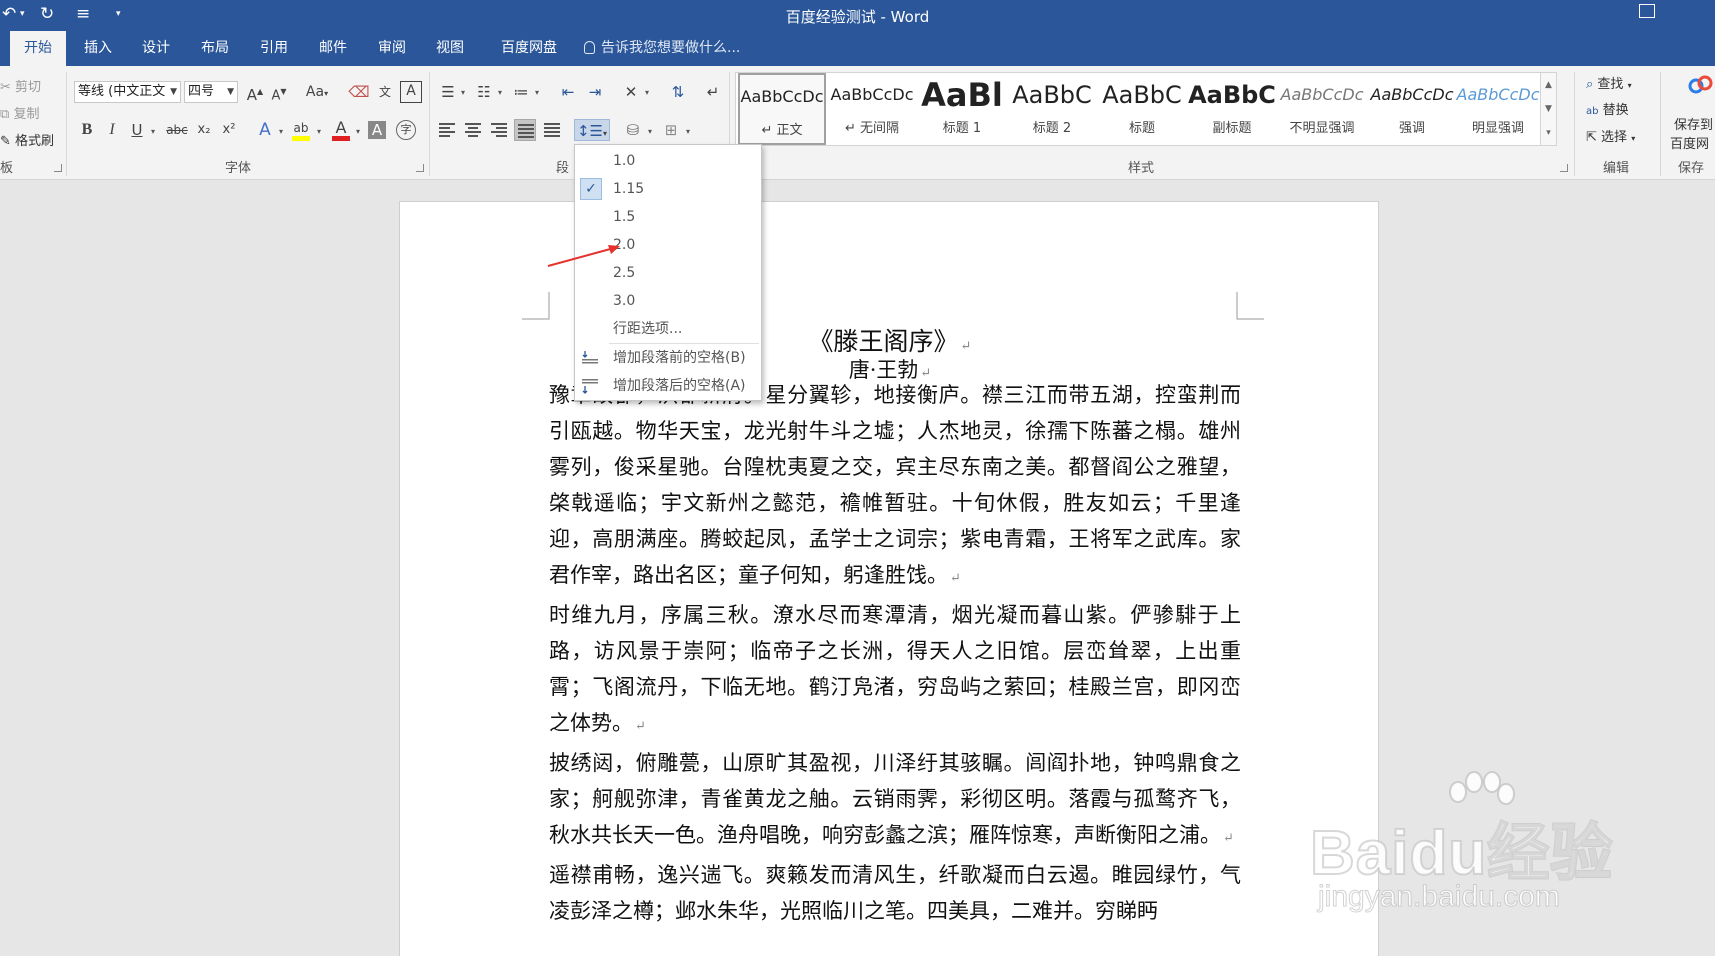 This screenshot has width=1715, height=956. Describe the element at coordinates (500, 92) in the screenshot. I see `numbering-dropdown-icon: ▾` at that location.